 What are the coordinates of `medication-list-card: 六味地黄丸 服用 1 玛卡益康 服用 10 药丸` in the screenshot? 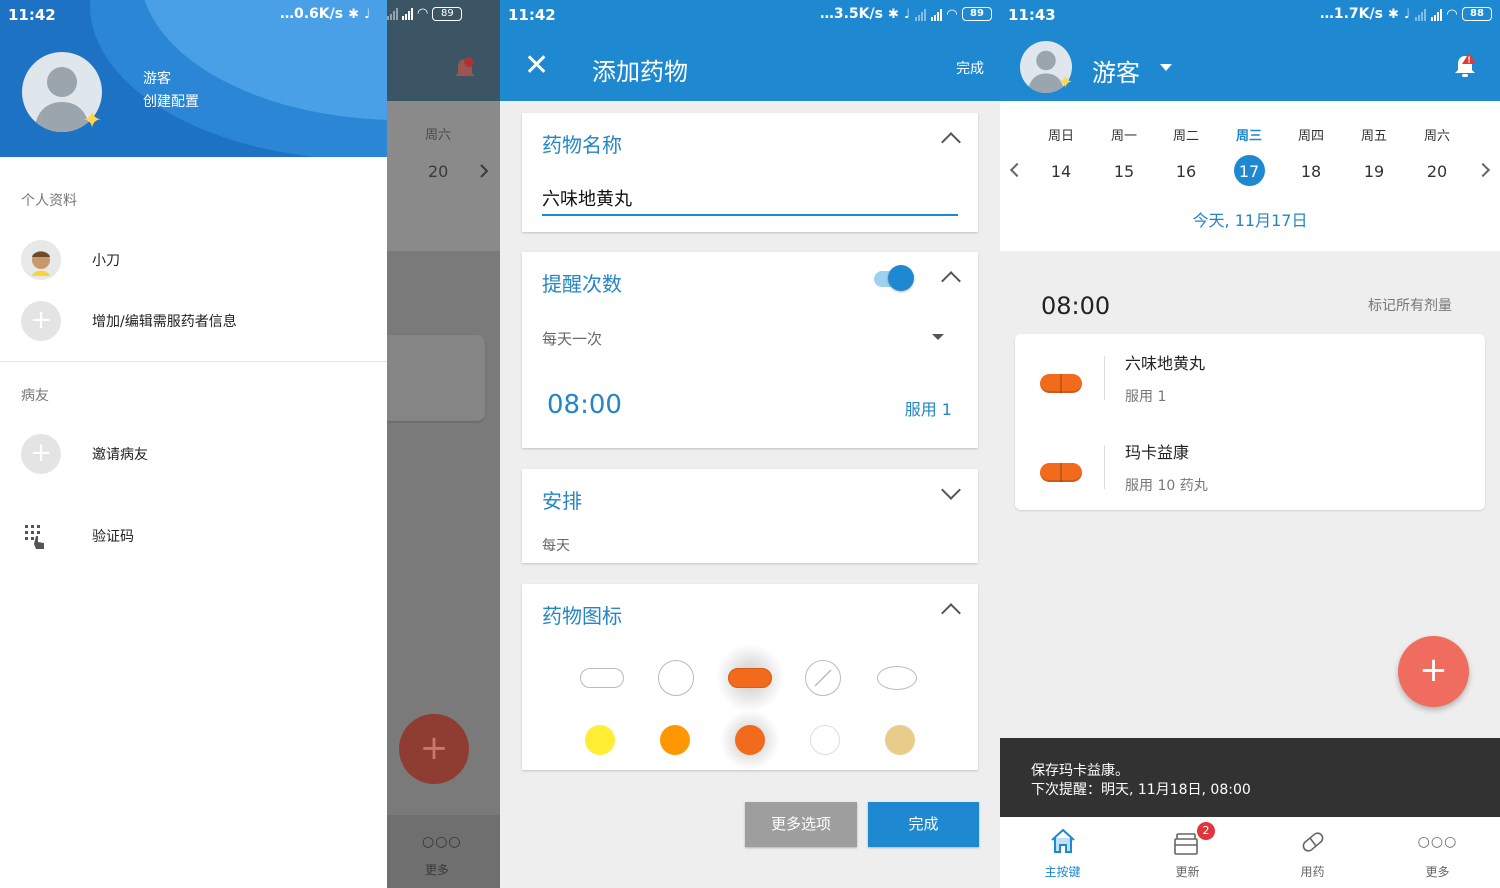 It's located at (1250, 422).